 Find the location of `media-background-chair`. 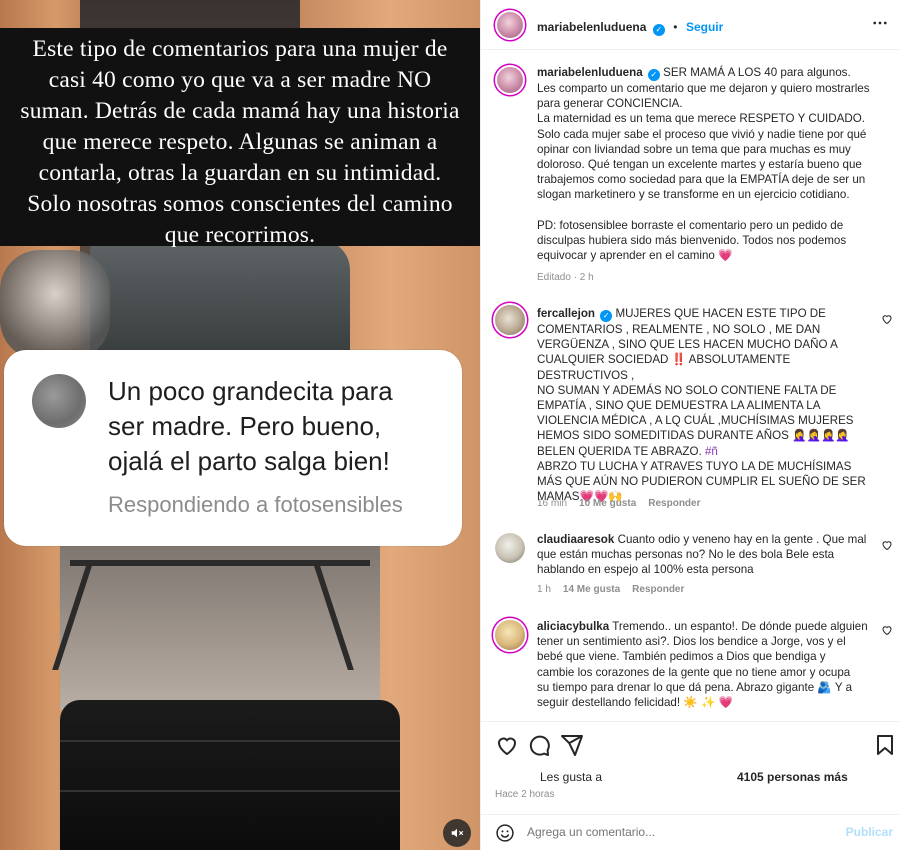

media-background-chair is located at coordinates (220, 295).